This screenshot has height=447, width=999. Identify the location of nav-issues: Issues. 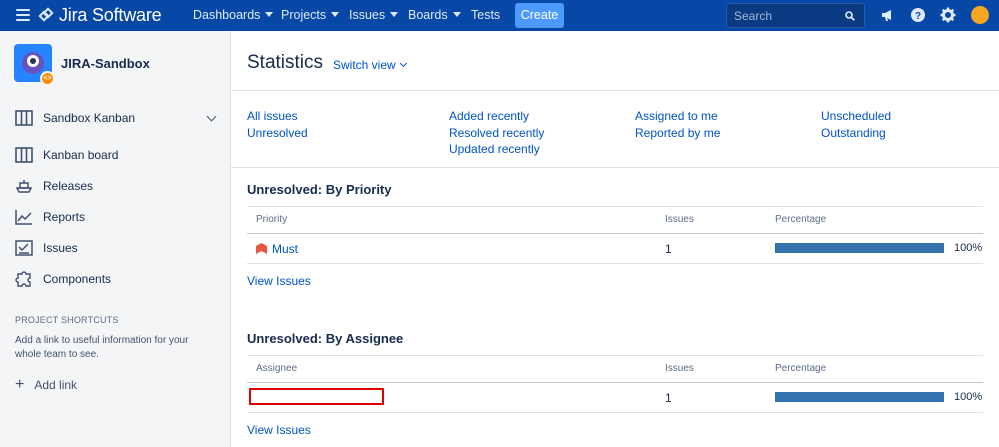
(374, 15).